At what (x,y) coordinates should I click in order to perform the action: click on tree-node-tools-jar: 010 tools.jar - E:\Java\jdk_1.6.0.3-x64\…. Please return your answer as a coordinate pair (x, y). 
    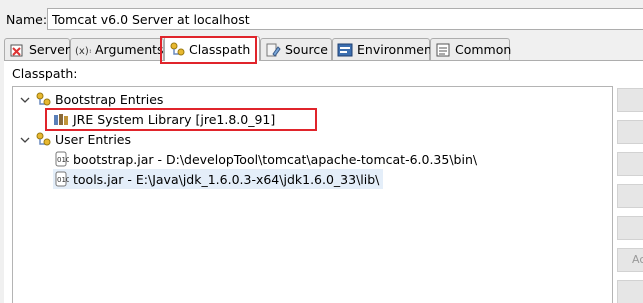
    Looking at the image, I should click on (218, 179).